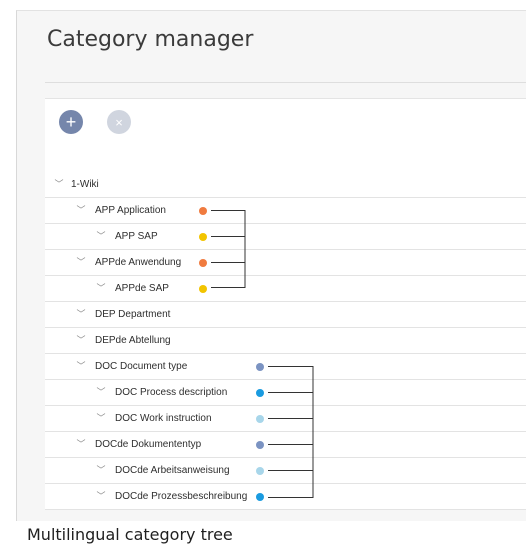 This screenshot has width=526, height=555. Describe the element at coordinates (138, 262) in the screenshot. I see `tree-row-label: APPde Anwendung` at that location.